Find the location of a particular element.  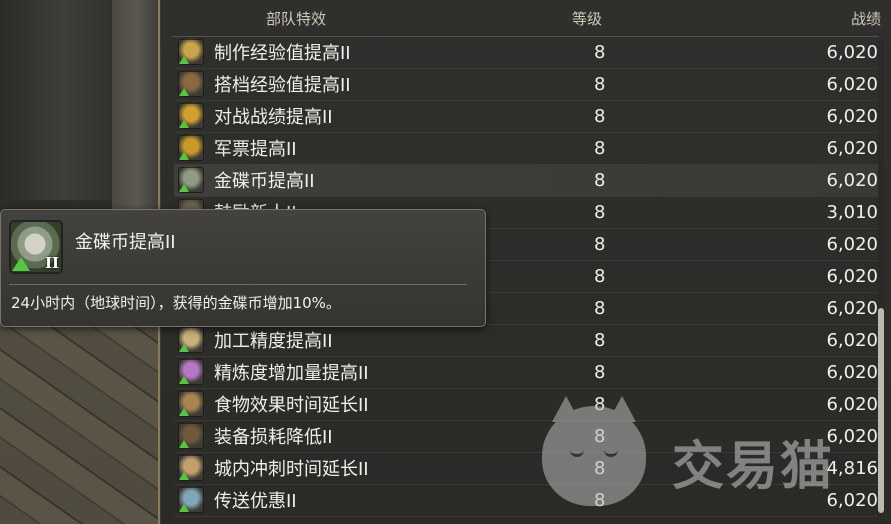

row-name: 精炼度增加量提高II is located at coordinates (291, 373).